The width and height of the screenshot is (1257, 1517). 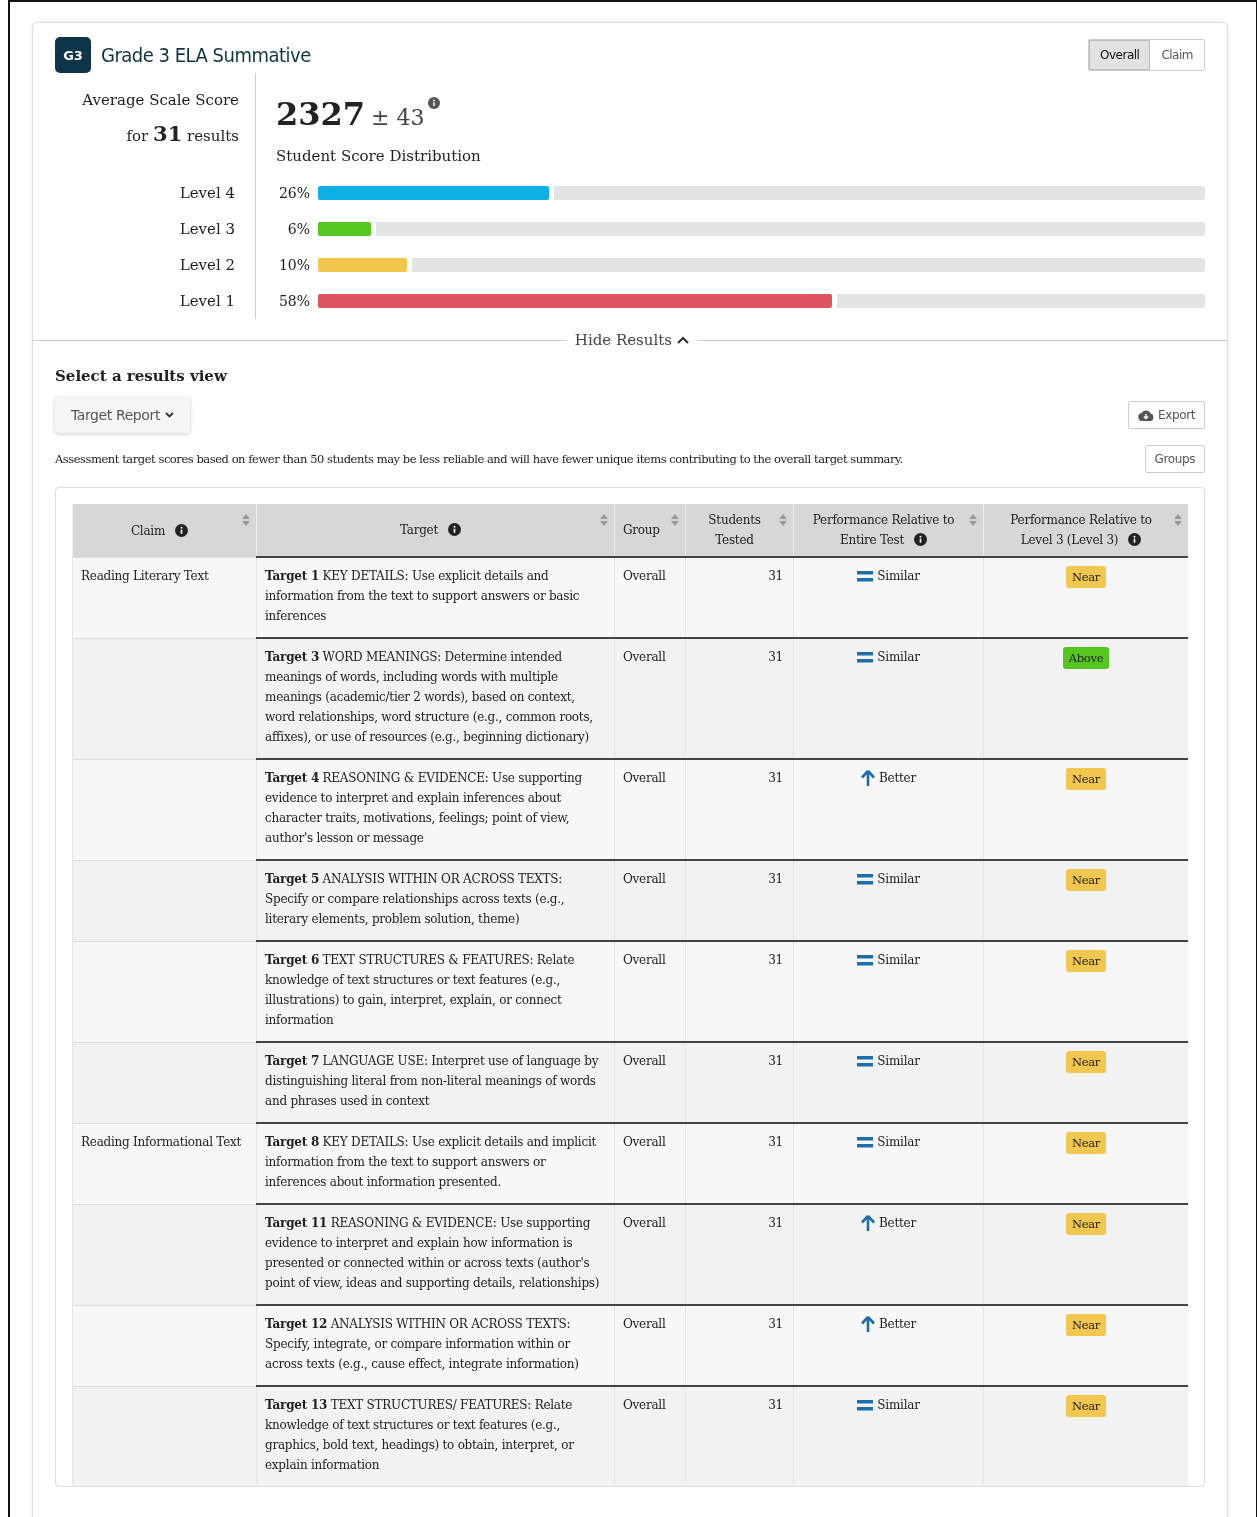 What do you see at coordinates (159, 530) in the screenshot?
I see `column-header: Claim` at bounding box center [159, 530].